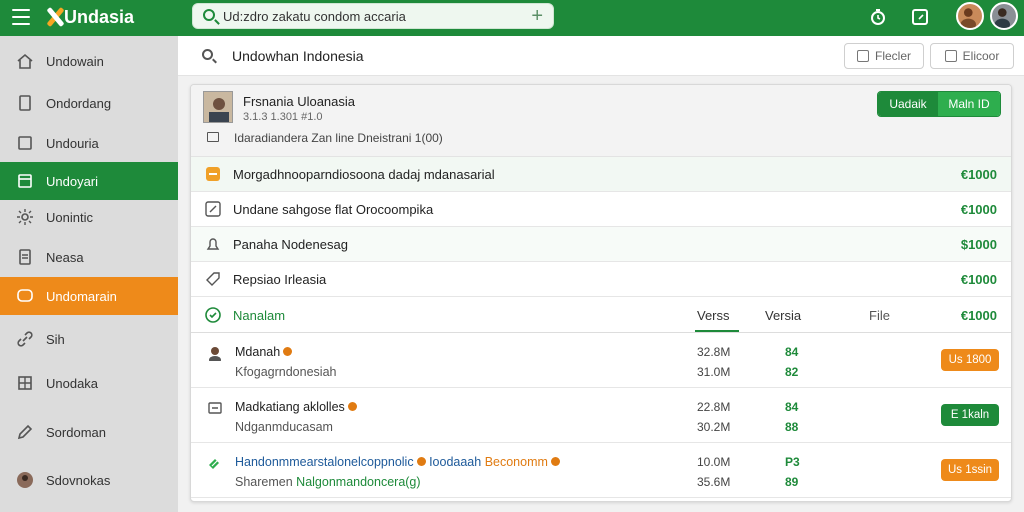 The image size is (1024, 512). Describe the element at coordinates (368, 16) in the screenshot. I see `global-search-input` at that location.